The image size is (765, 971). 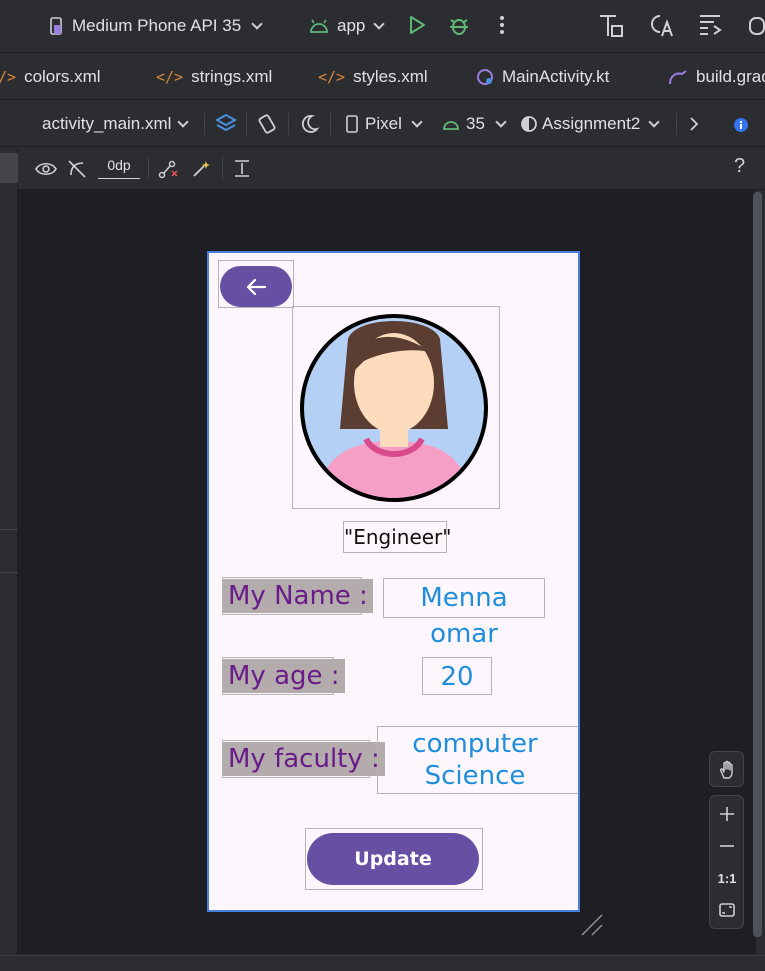 I want to click on arrow-back-icon, so click(x=256, y=286).